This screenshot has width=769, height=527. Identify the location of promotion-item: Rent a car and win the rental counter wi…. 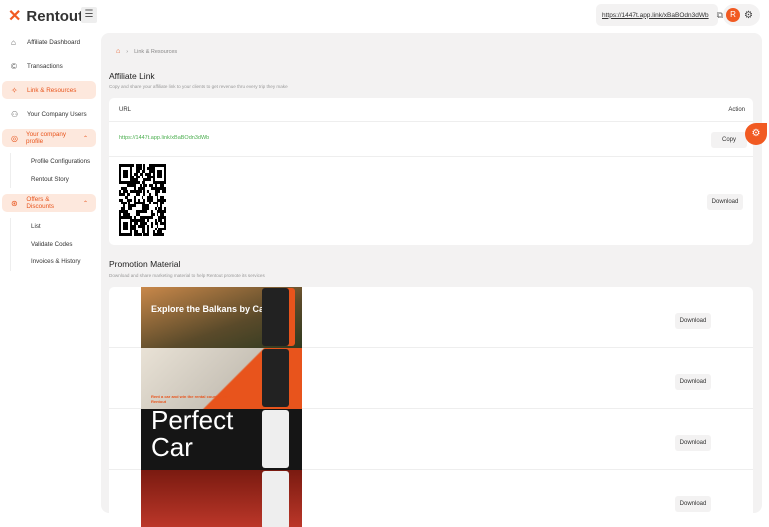
(431, 378).